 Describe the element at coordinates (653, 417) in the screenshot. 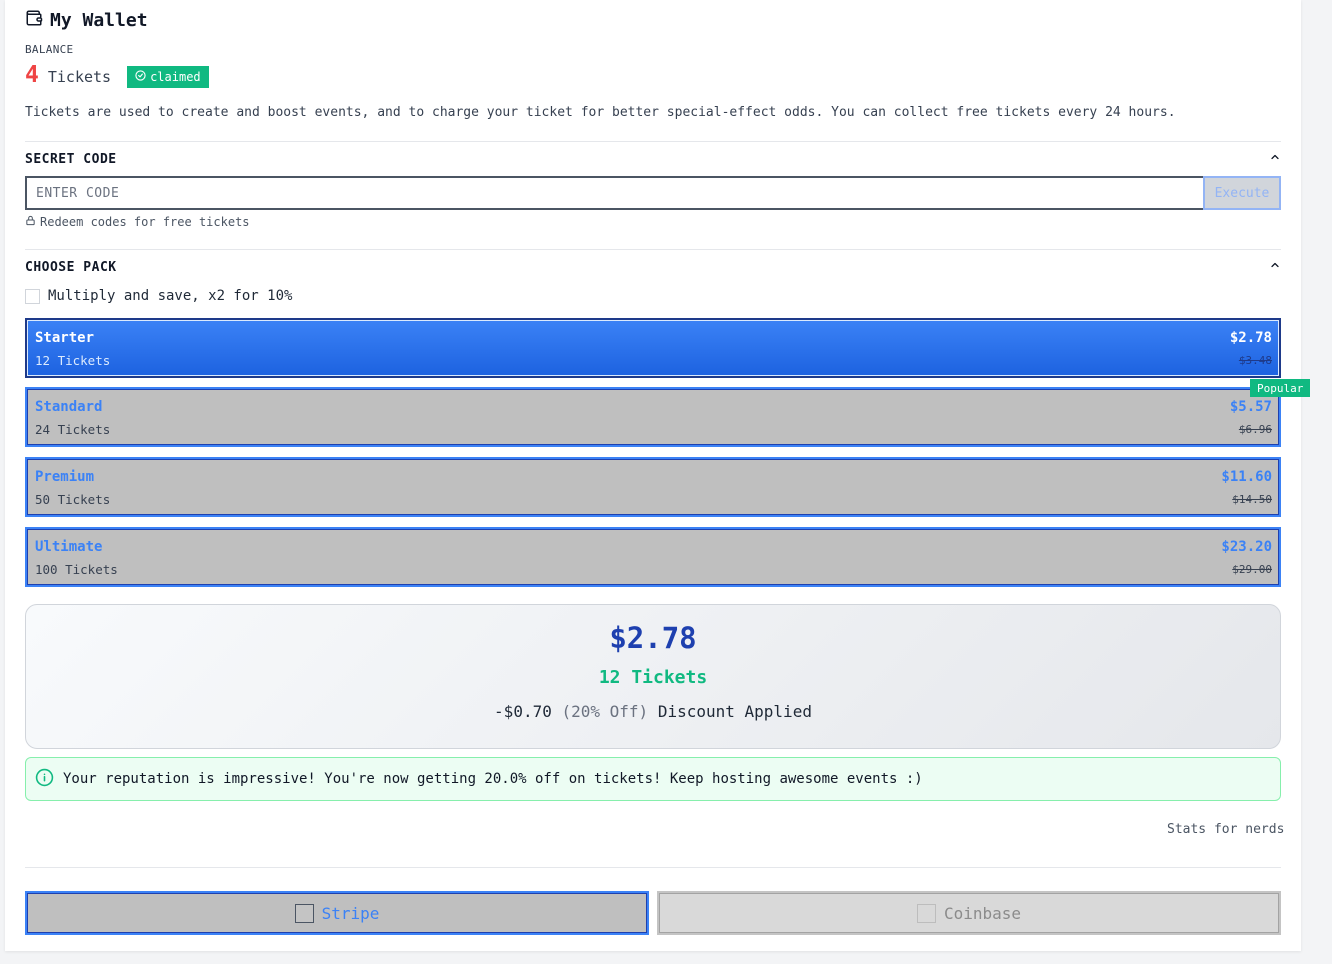

I see `pack-standard: Standard 24 Tickets $5.57 $6.96` at that location.